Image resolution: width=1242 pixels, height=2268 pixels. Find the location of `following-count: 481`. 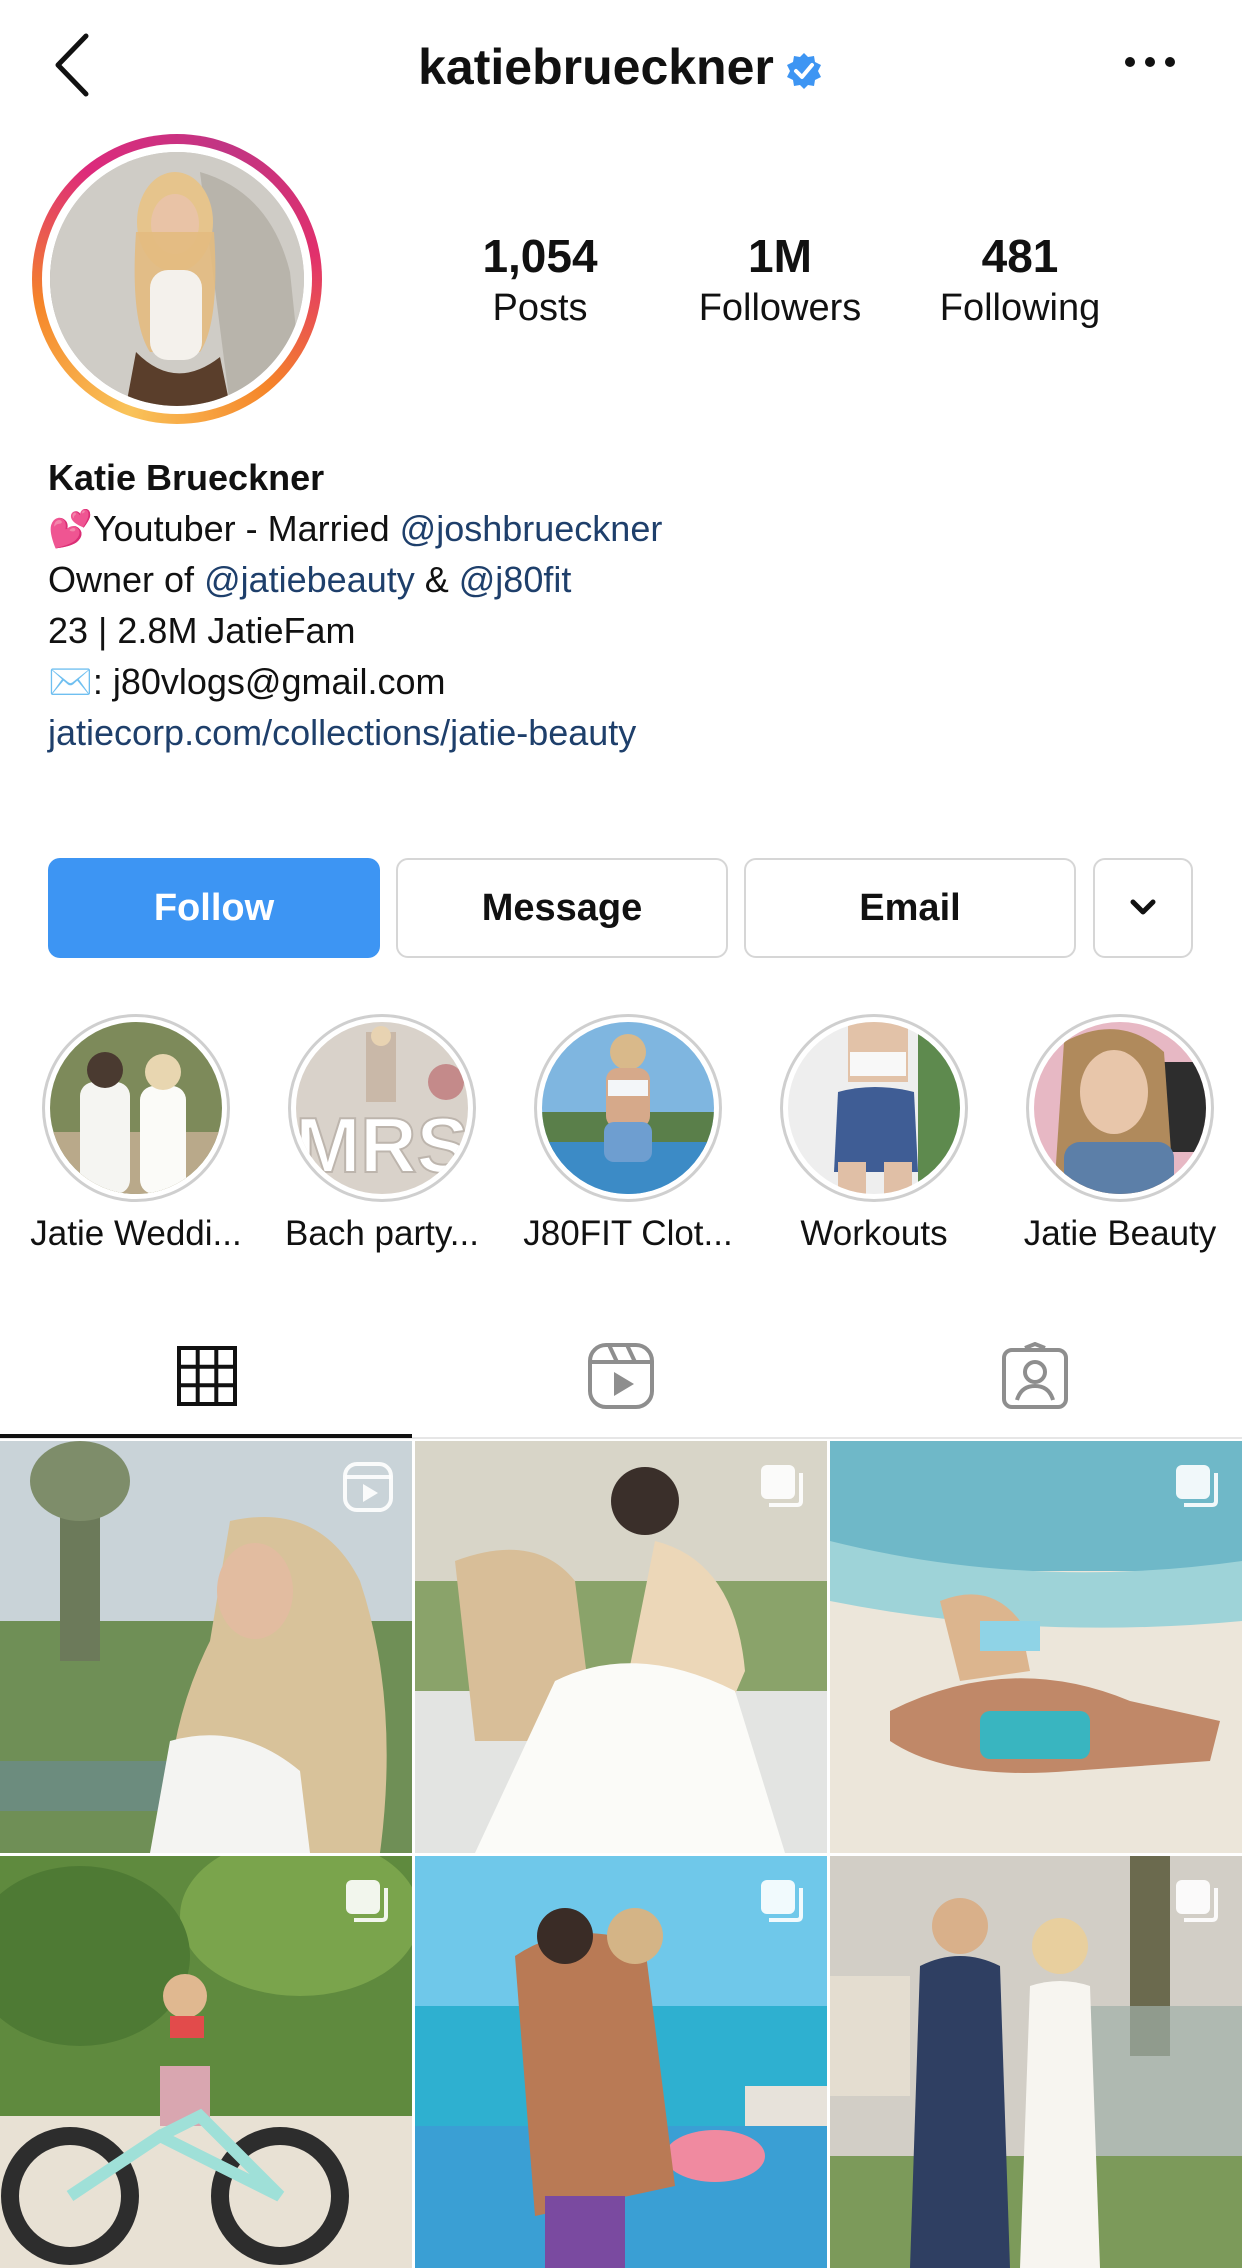

following-count: 481 is located at coordinates (1020, 256).